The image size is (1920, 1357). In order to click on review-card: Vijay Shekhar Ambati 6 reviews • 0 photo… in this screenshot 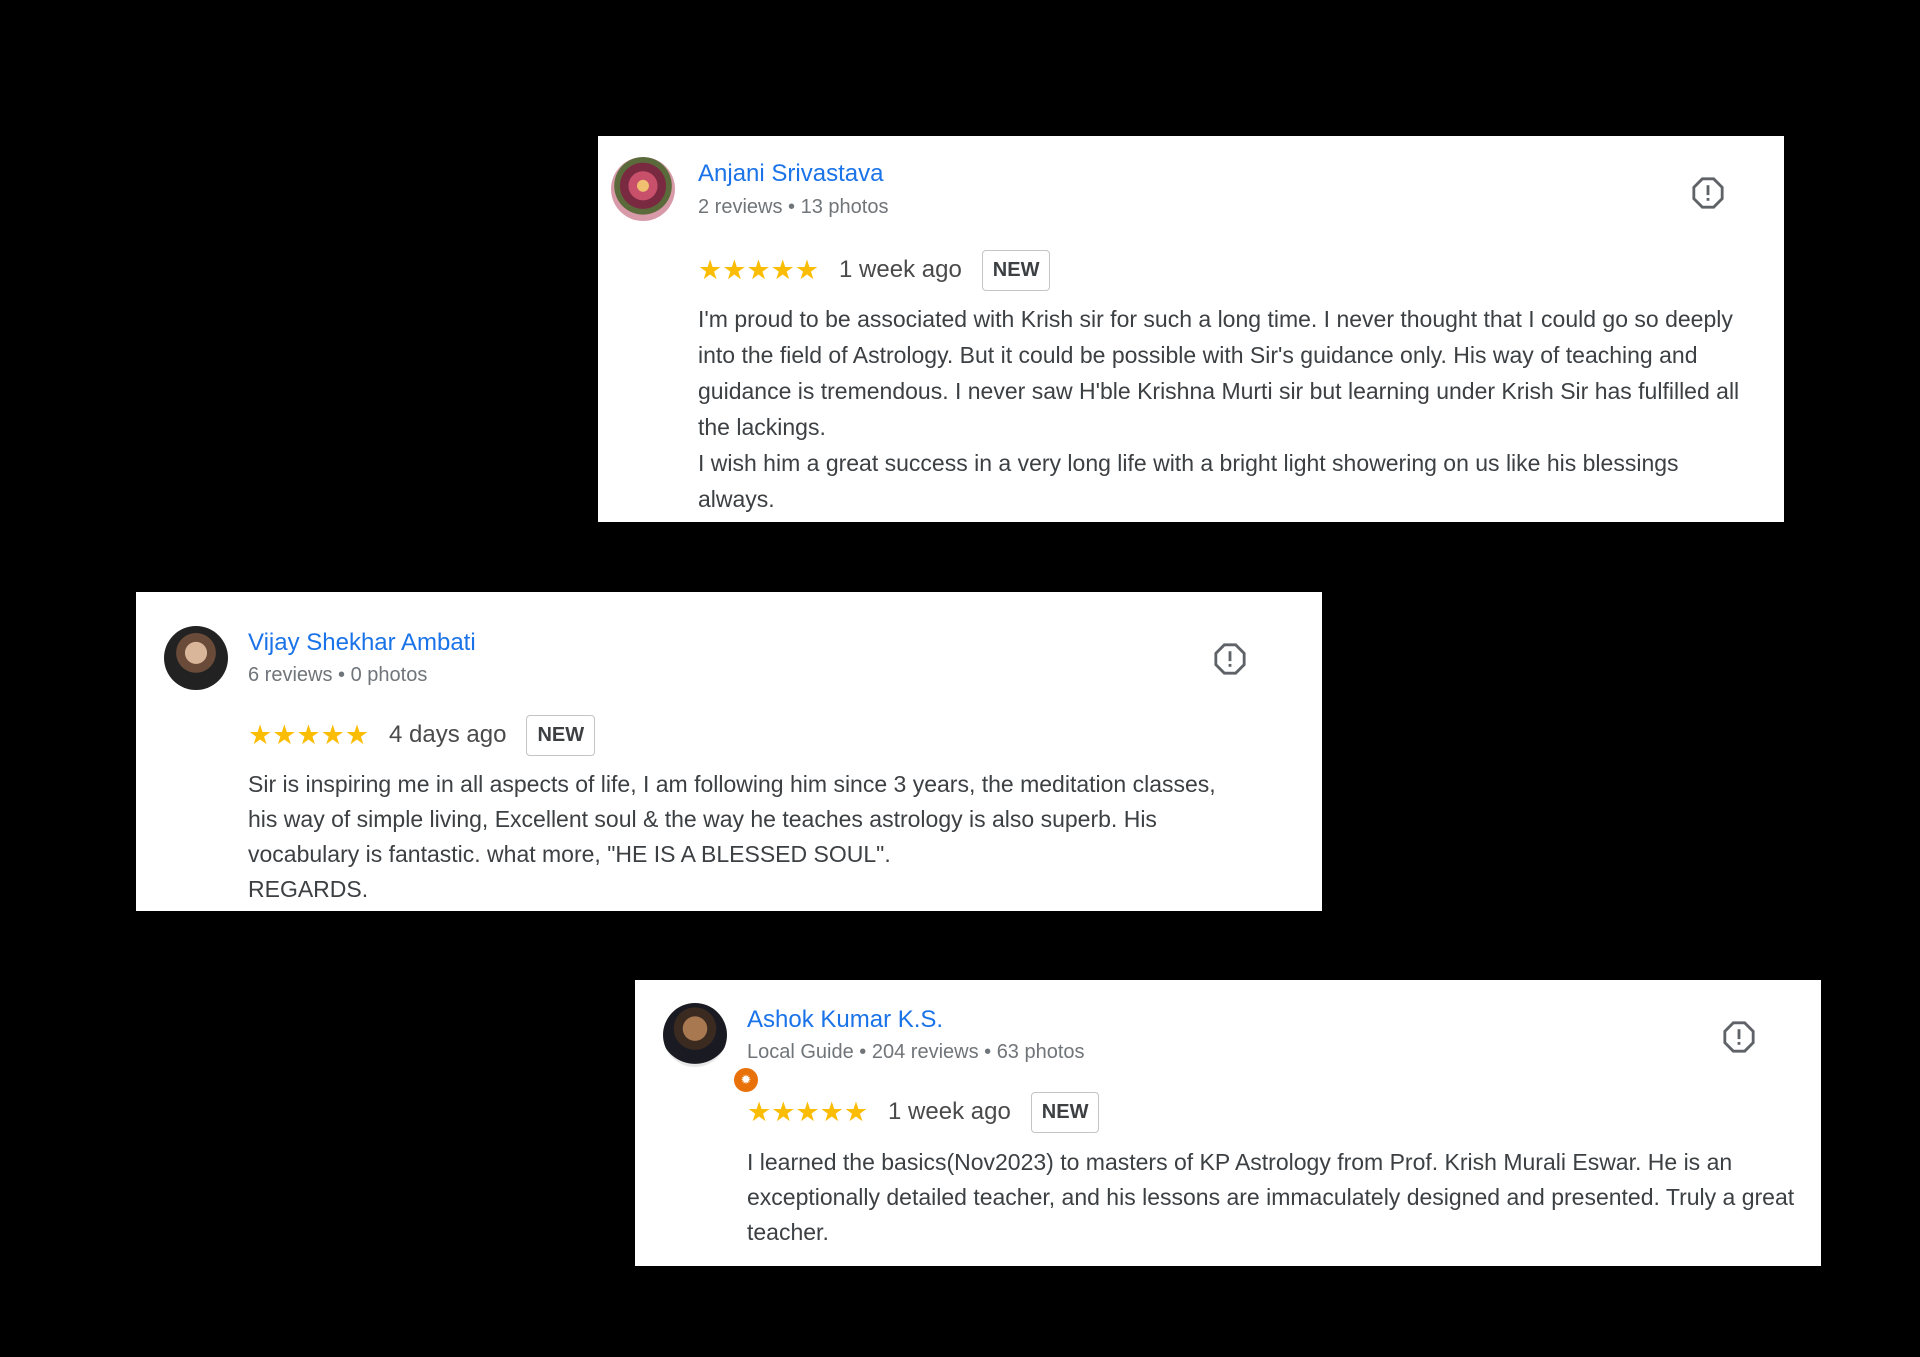, I will do `click(729, 751)`.